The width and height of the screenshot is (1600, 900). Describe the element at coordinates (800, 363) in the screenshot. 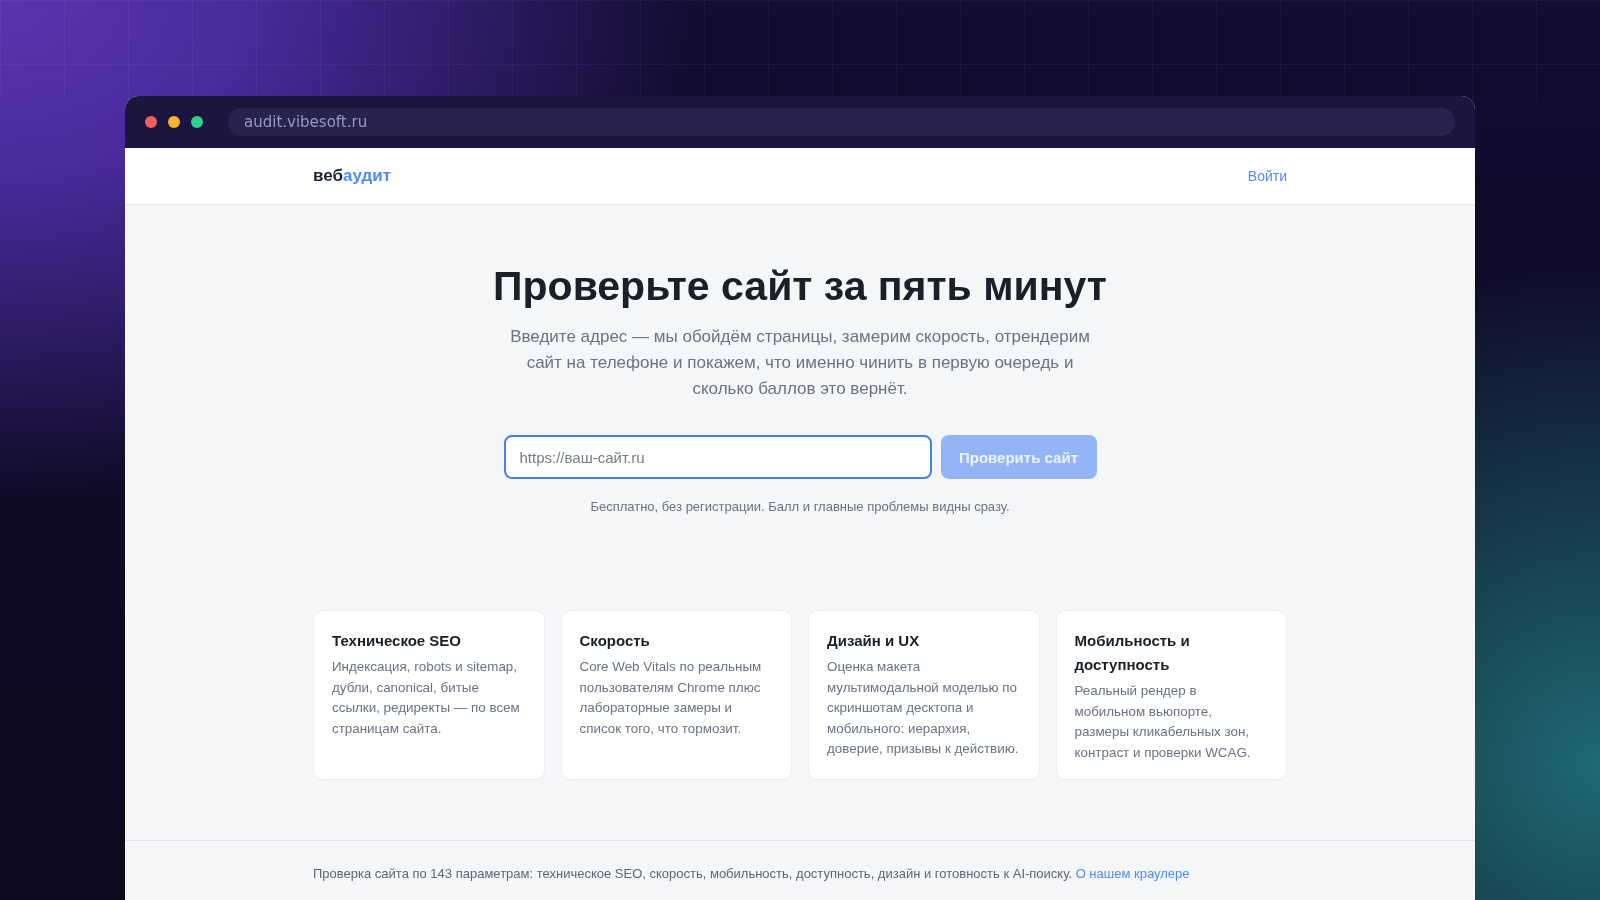

I see `subtitle: Введите адрес — мы обойдём страницы, замерим скорость, отрендерим сайт на телефоне и покажем, что именно чинить в первую очередь и сколько баллов это вернёт.` at that location.